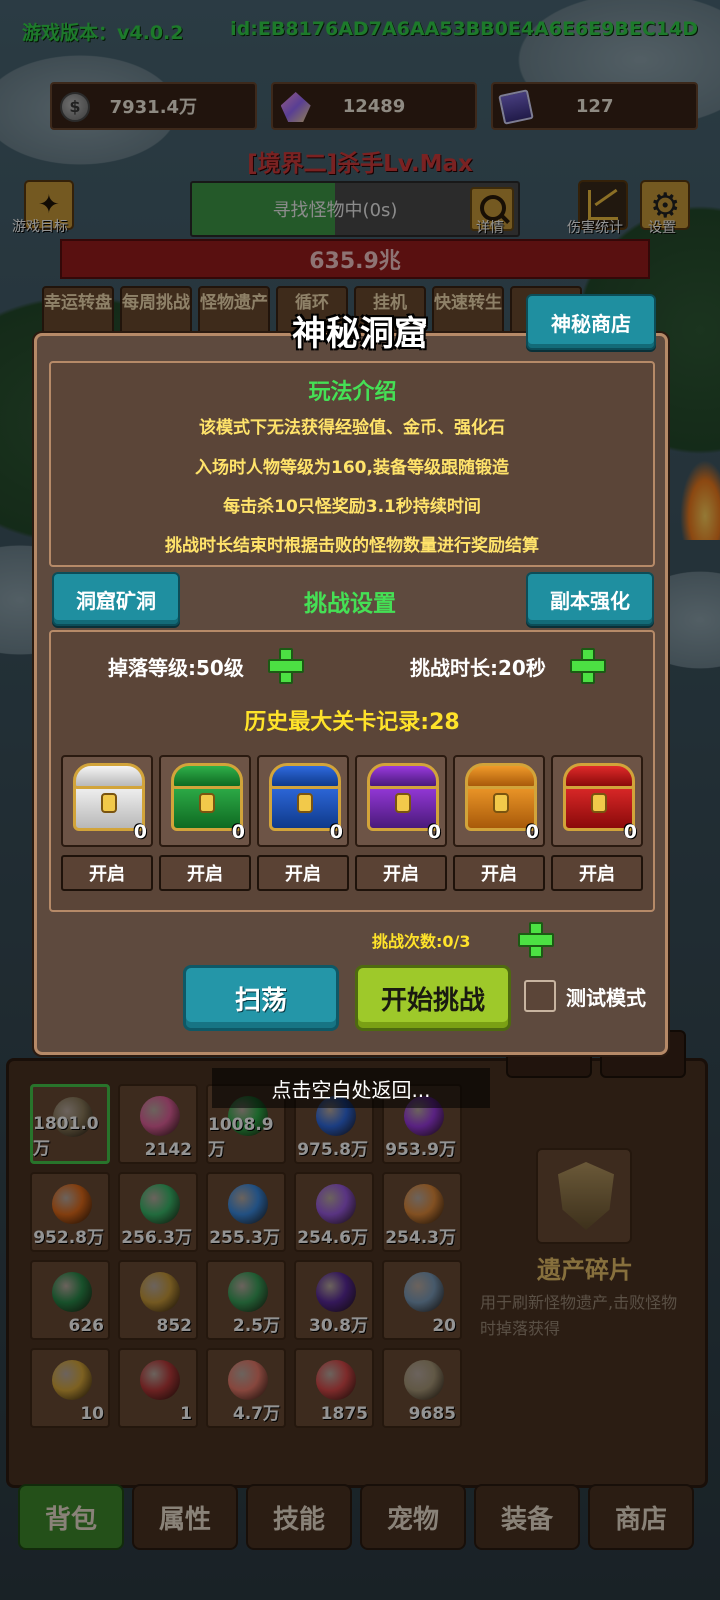 The width and height of the screenshot is (720, 1600). I want to click on chest-slot-orange: 0, so click(499, 801).